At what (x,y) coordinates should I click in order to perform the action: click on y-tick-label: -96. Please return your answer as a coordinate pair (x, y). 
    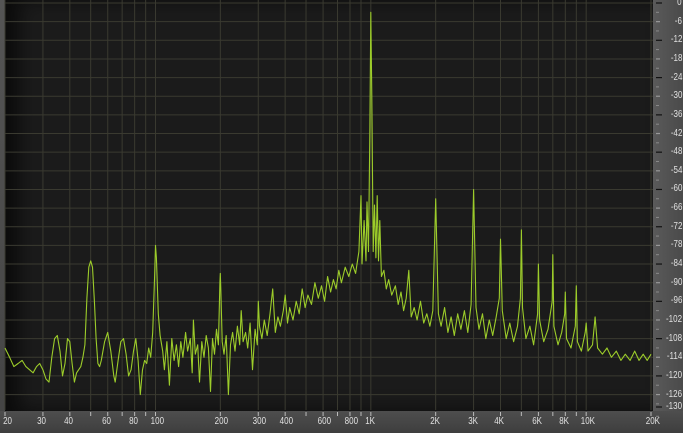
    Looking at the image, I should click on (676, 301).